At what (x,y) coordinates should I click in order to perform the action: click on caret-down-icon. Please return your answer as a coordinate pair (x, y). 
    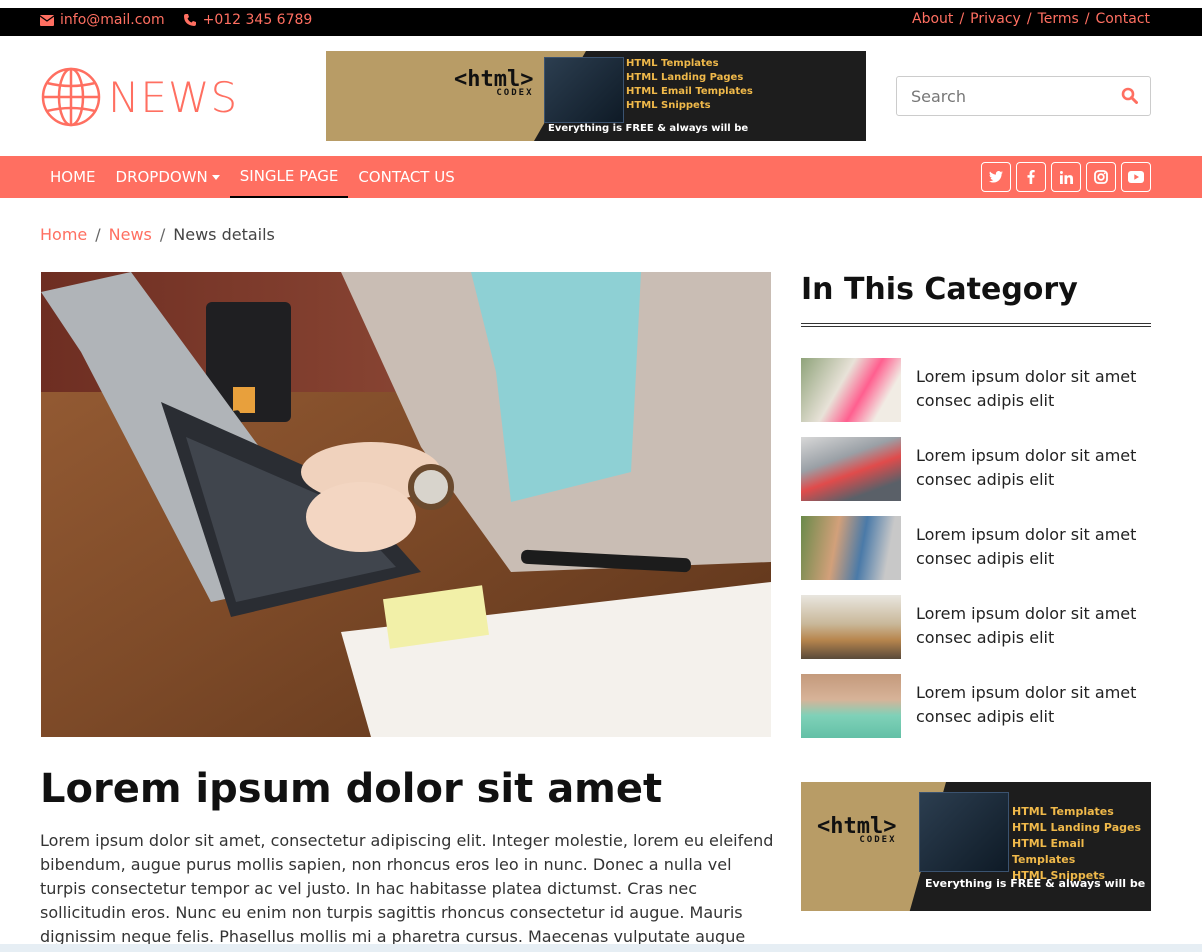
    Looking at the image, I should click on (215, 177).